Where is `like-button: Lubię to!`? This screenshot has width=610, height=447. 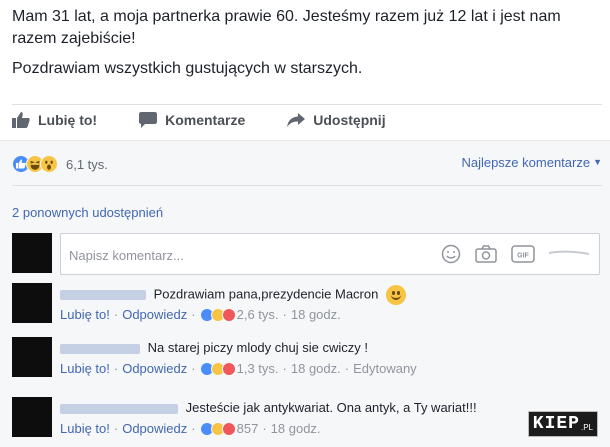
like-button: Lubię to! is located at coordinates (55, 119).